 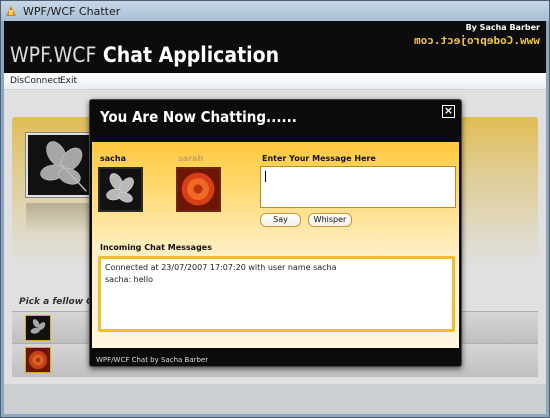 What do you see at coordinates (191, 158) in the screenshot?
I see `other-user-name: sarah` at bounding box center [191, 158].